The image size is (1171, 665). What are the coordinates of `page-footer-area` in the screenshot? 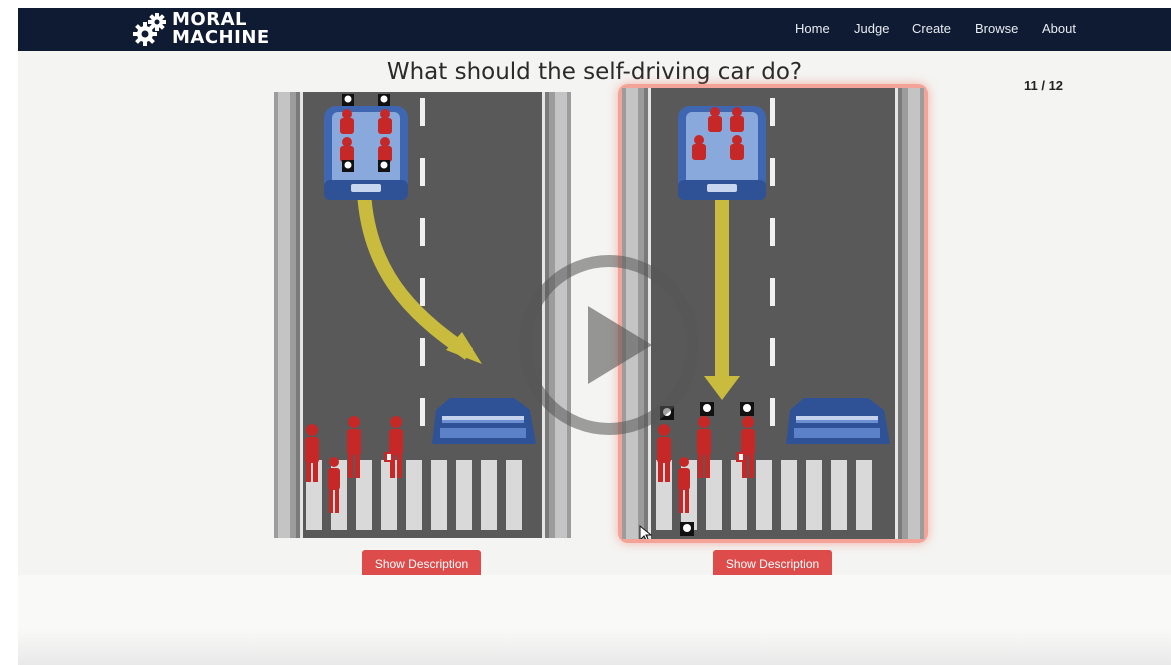 It's located at (594, 620).